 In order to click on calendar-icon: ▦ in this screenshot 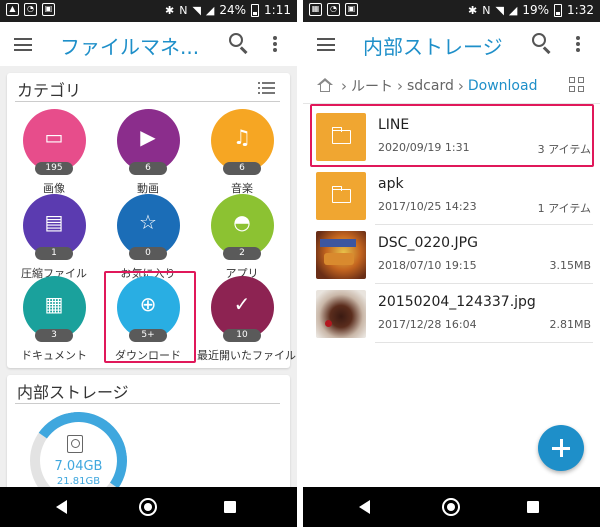, I will do `click(315, 9)`.